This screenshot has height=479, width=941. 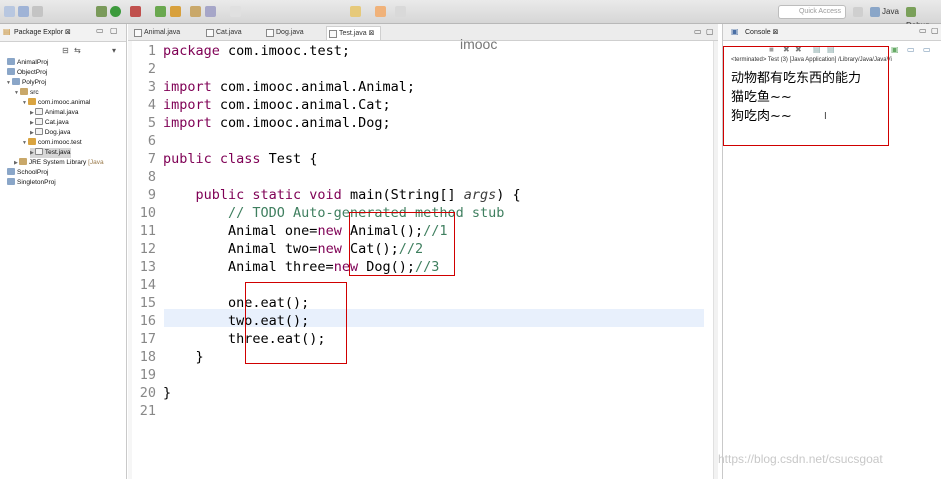 What do you see at coordinates (49, 123) in the screenshot?
I see `tree-item: ▶ Cat.java` at bounding box center [49, 123].